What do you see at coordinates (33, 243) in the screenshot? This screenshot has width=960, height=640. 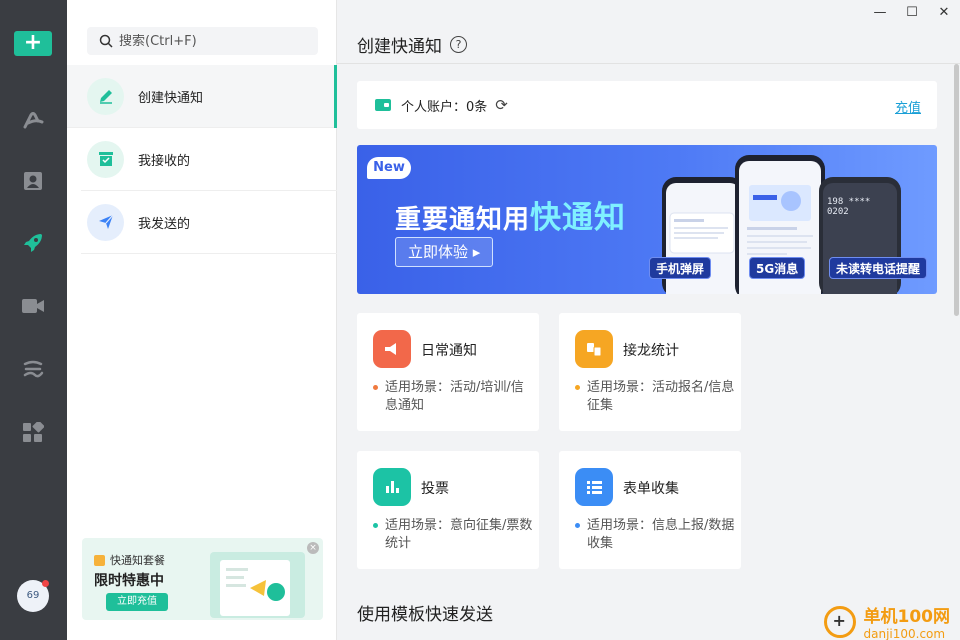 I see `rocket-icon` at bounding box center [33, 243].